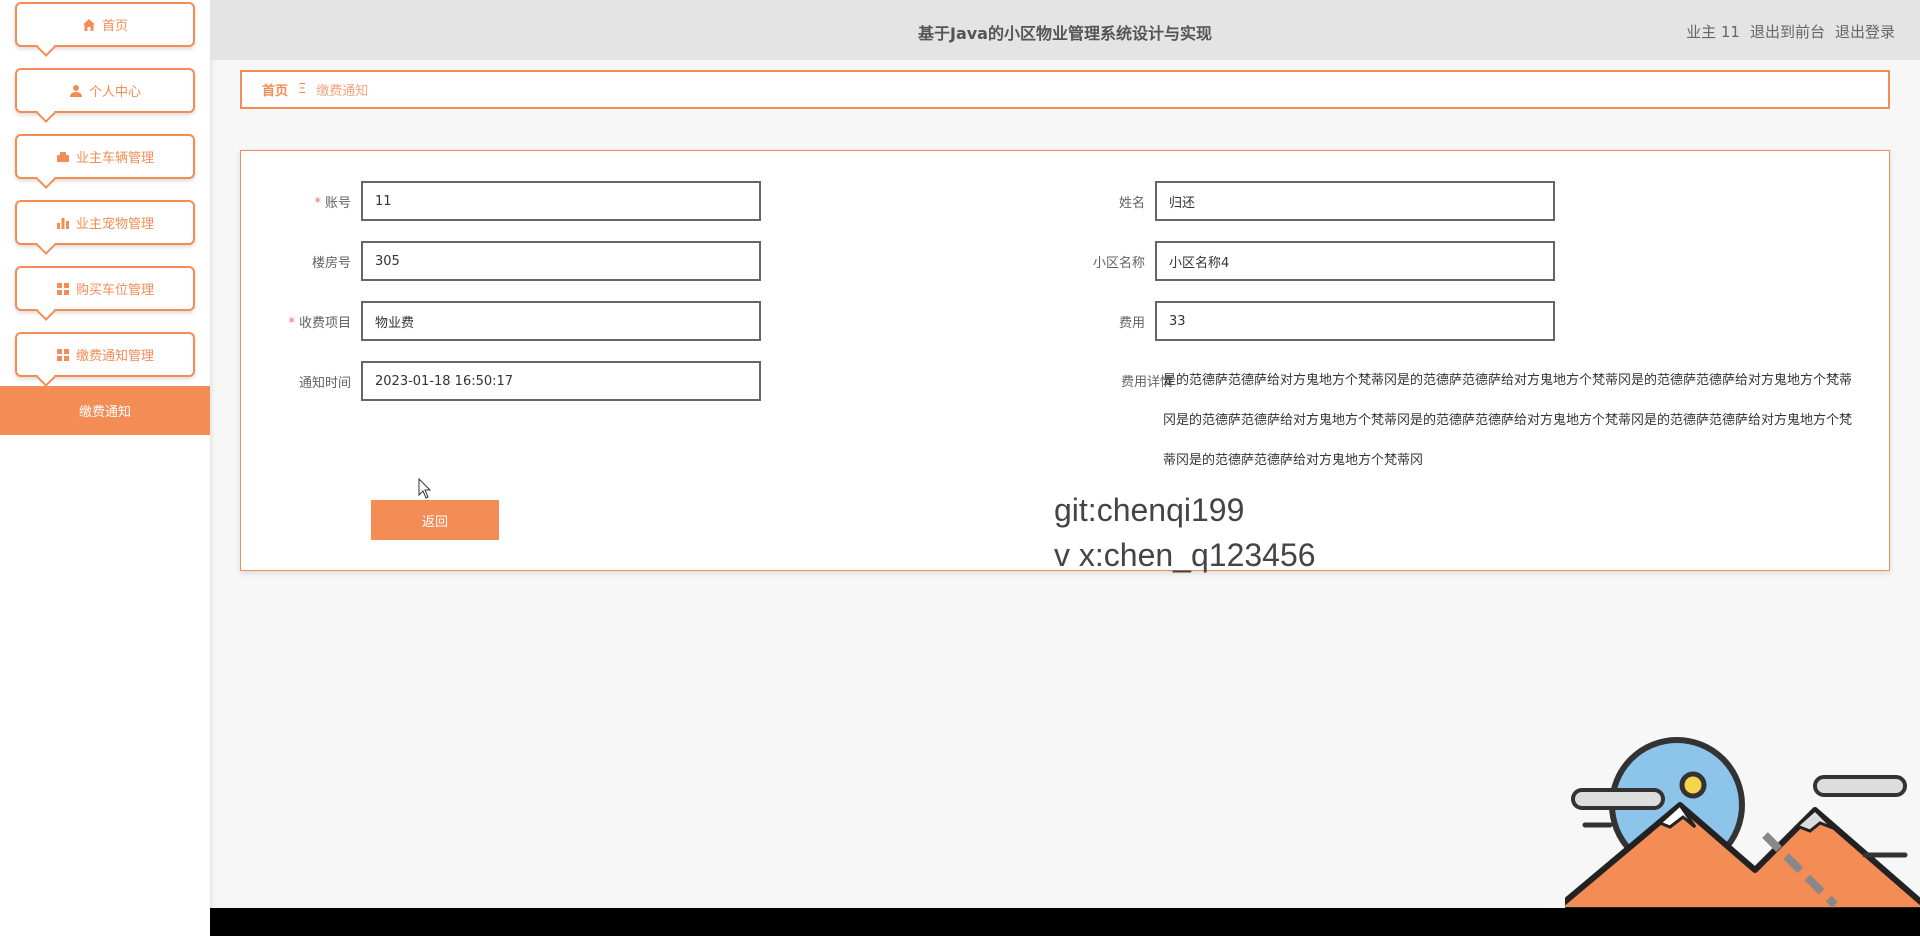 This screenshot has width=1920, height=936. What do you see at coordinates (114, 158) in the screenshot?
I see `sidebar-item-label: 业主车辆管理` at bounding box center [114, 158].